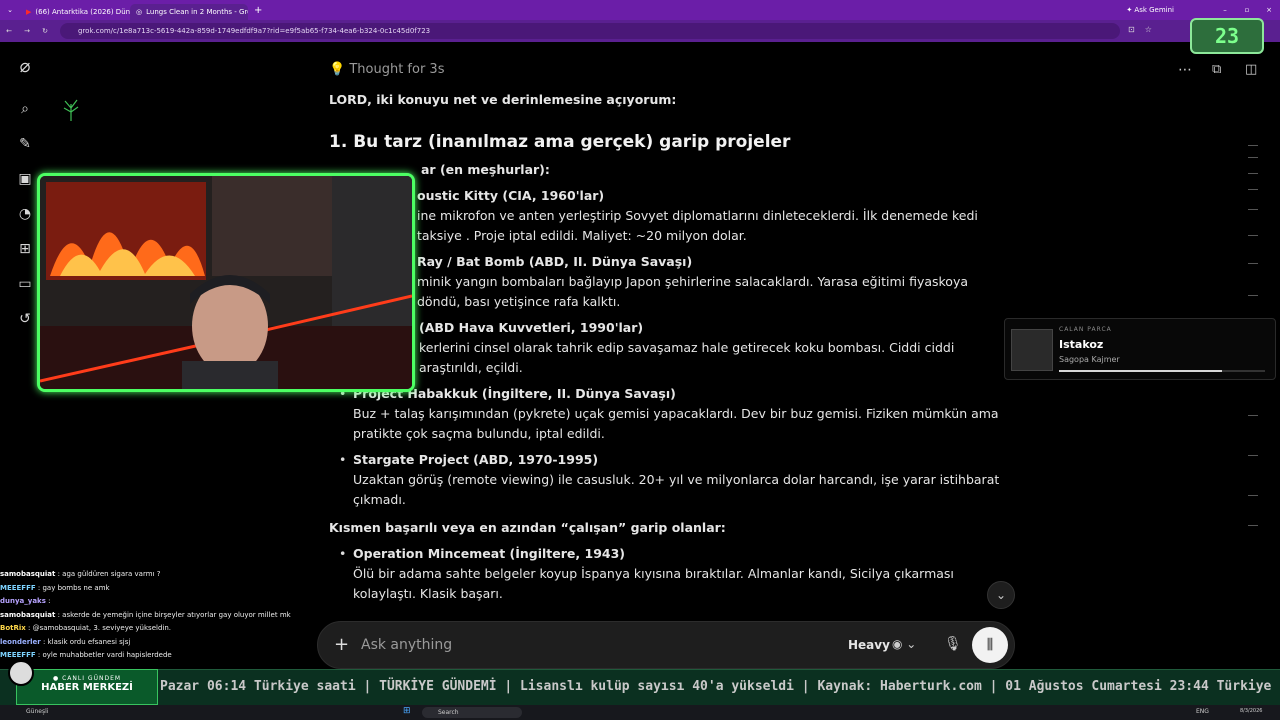 Image resolution: width=1280 pixels, height=720 pixels. What do you see at coordinates (29, 12) in the screenshot?
I see `youtube-icon: ▶` at bounding box center [29, 12].